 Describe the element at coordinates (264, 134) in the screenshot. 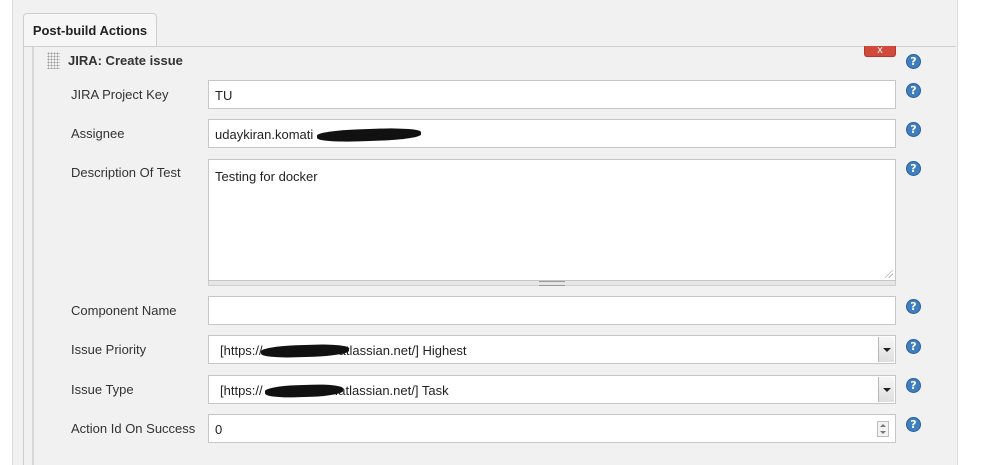

I see `assignee-value: udaykiran.komati` at that location.